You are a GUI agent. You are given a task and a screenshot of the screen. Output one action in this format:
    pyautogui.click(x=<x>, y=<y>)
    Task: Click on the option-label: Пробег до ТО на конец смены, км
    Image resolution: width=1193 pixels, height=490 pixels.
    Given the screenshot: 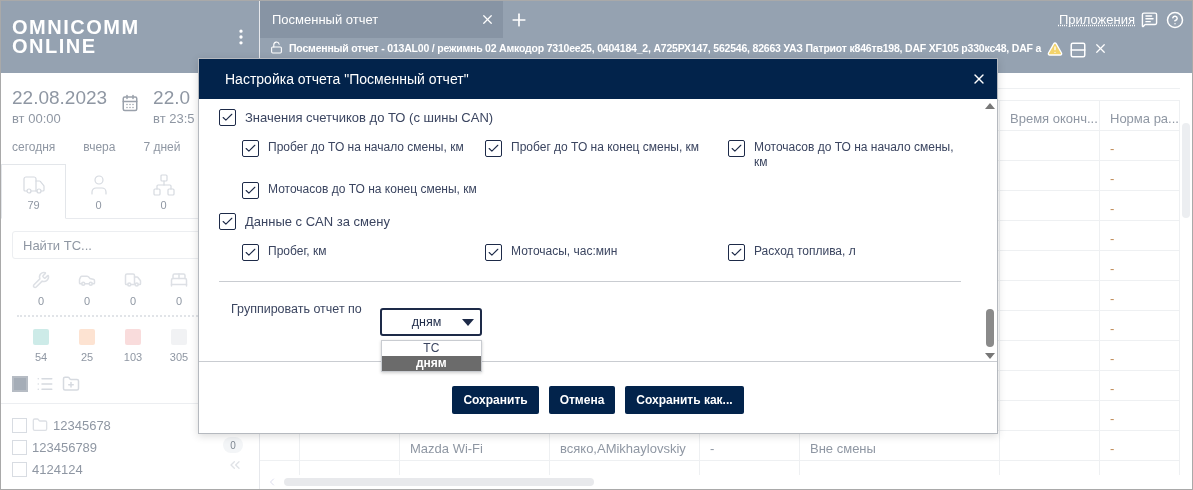 What is the action you would take?
    pyautogui.click(x=605, y=147)
    